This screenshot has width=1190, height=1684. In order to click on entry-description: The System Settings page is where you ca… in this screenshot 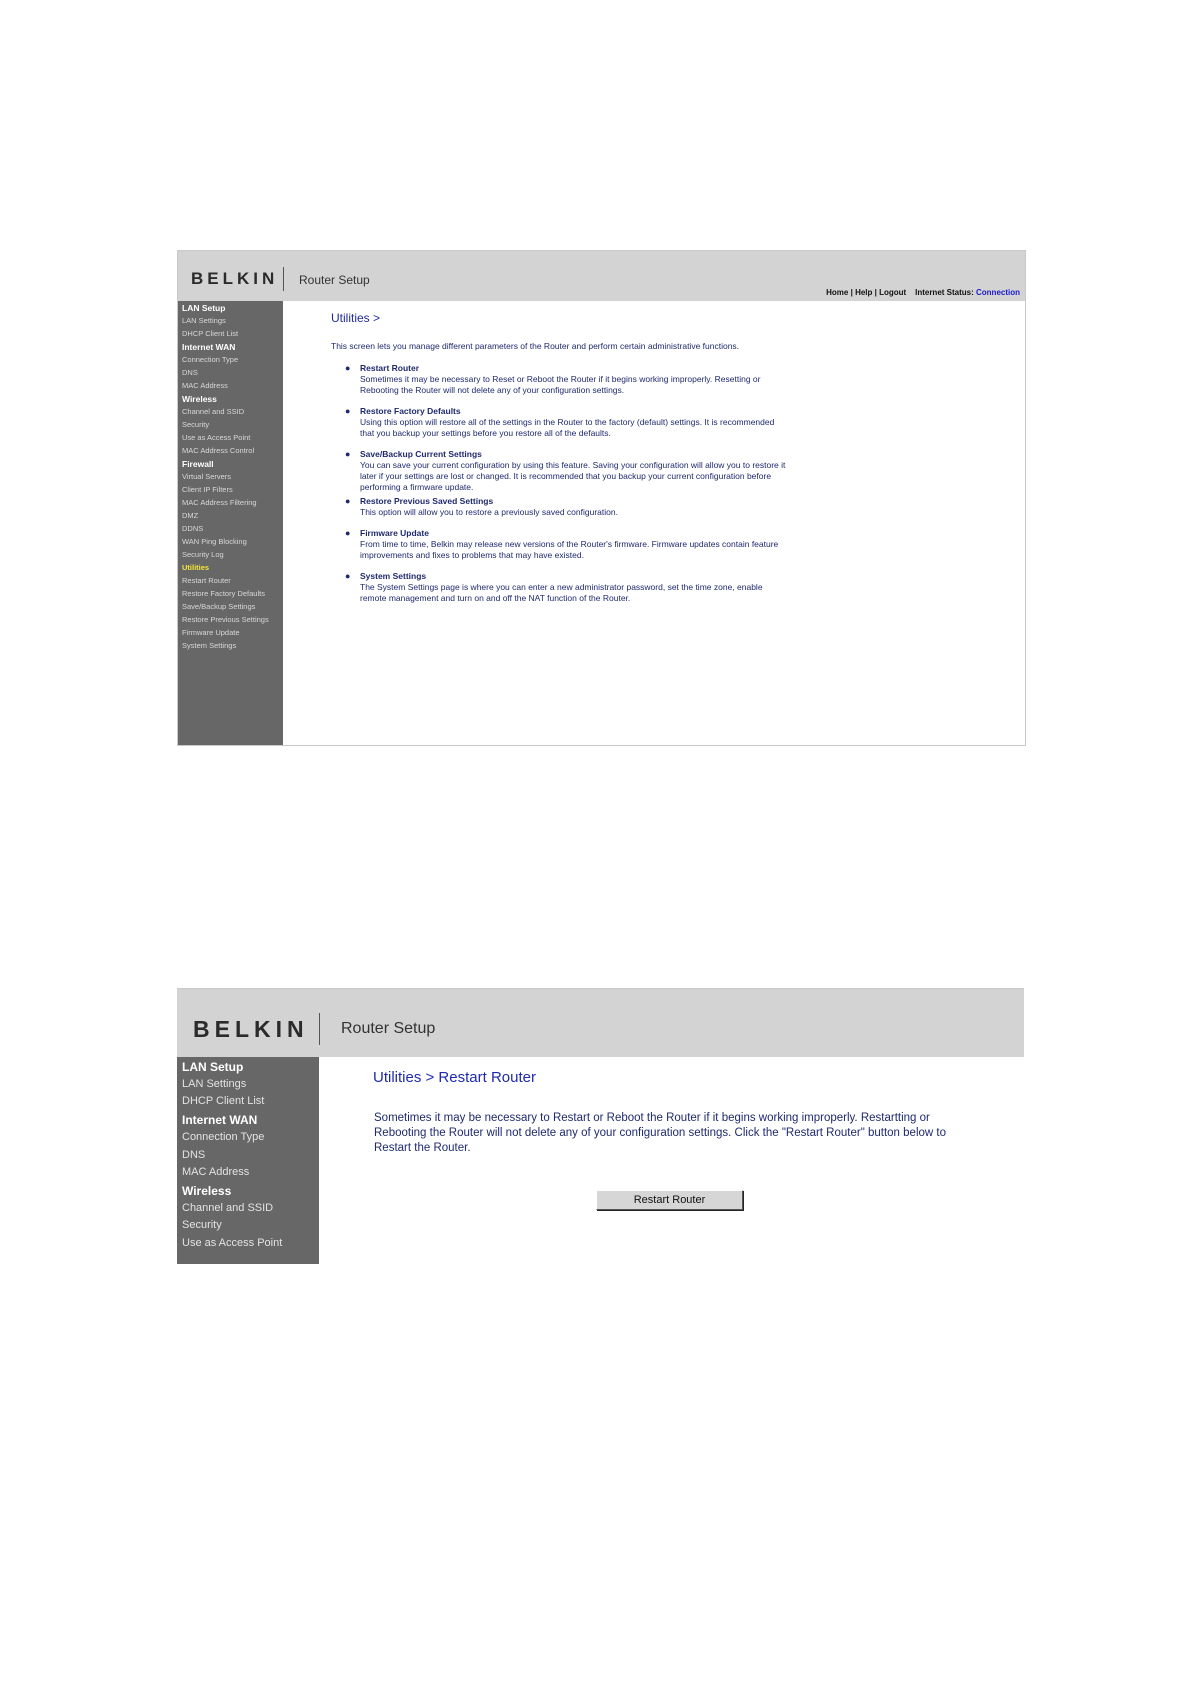, I will do `click(561, 592)`.